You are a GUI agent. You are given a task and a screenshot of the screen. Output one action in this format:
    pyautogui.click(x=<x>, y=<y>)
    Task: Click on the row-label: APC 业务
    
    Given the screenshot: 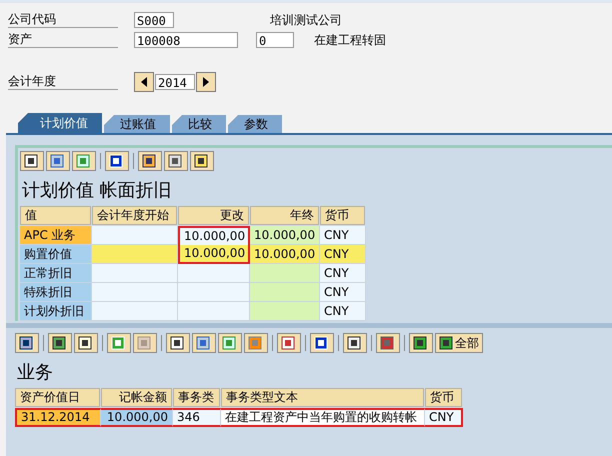 What is the action you would take?
    pyautogui.click(x=56, y=235)
    